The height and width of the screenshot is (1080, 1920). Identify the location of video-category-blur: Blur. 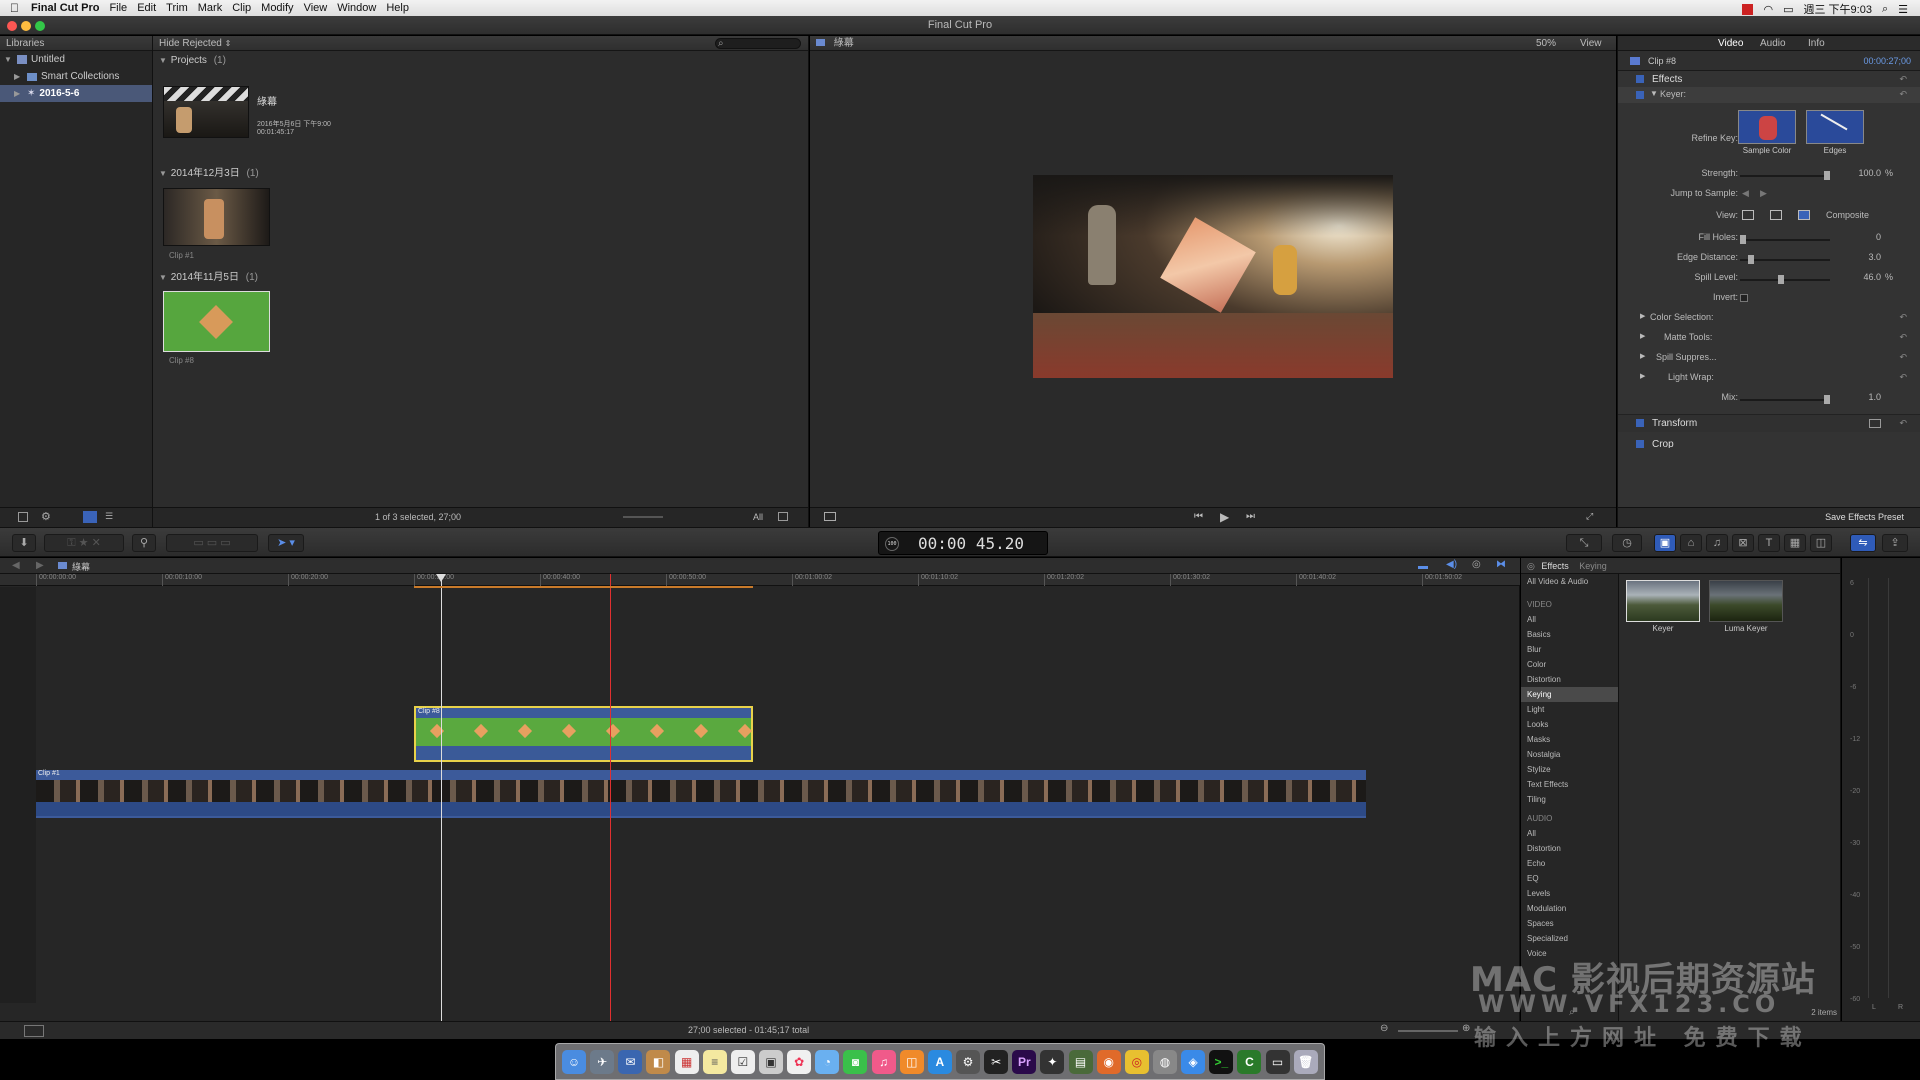
(1569, 649).